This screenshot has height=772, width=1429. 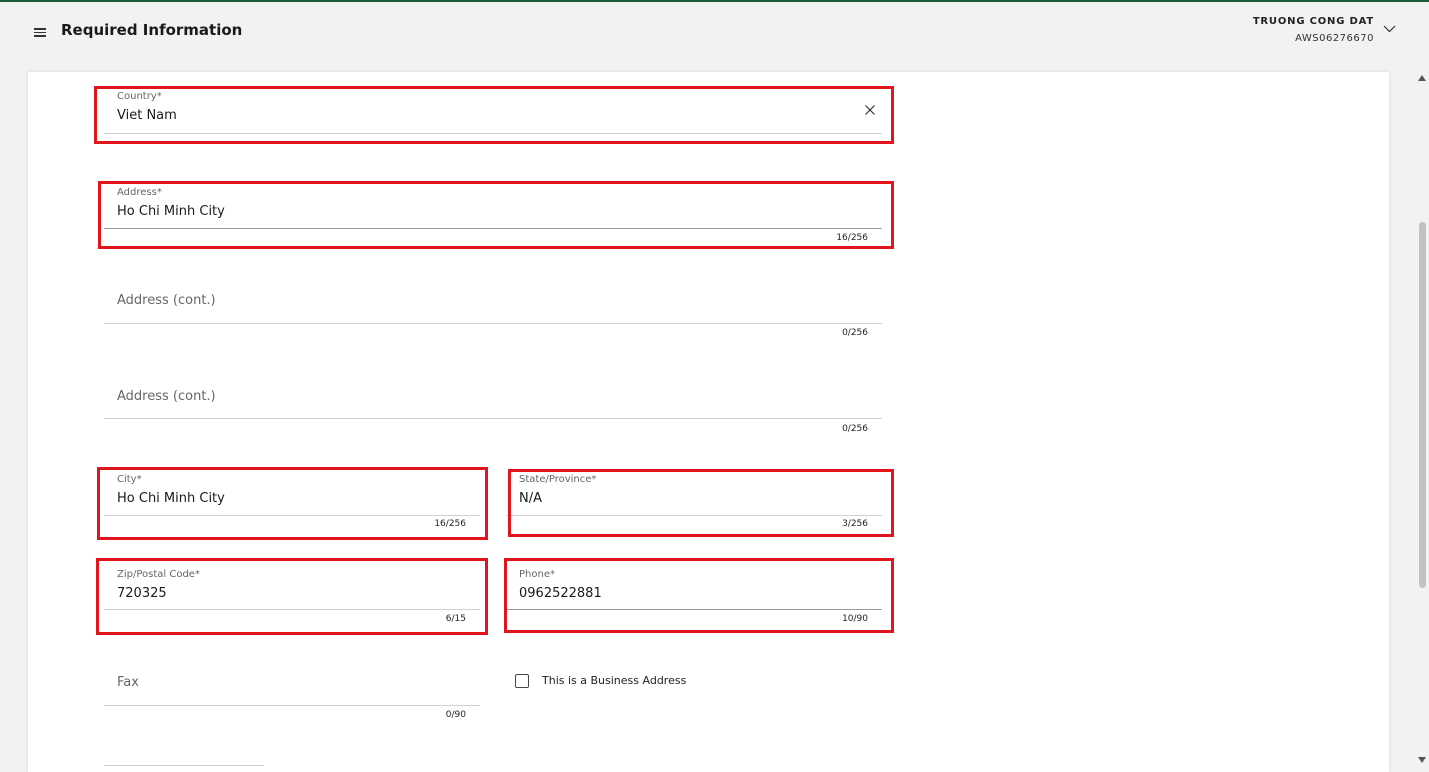 I want to click on phone-counter: 10/90, so click(x=855, y=619).